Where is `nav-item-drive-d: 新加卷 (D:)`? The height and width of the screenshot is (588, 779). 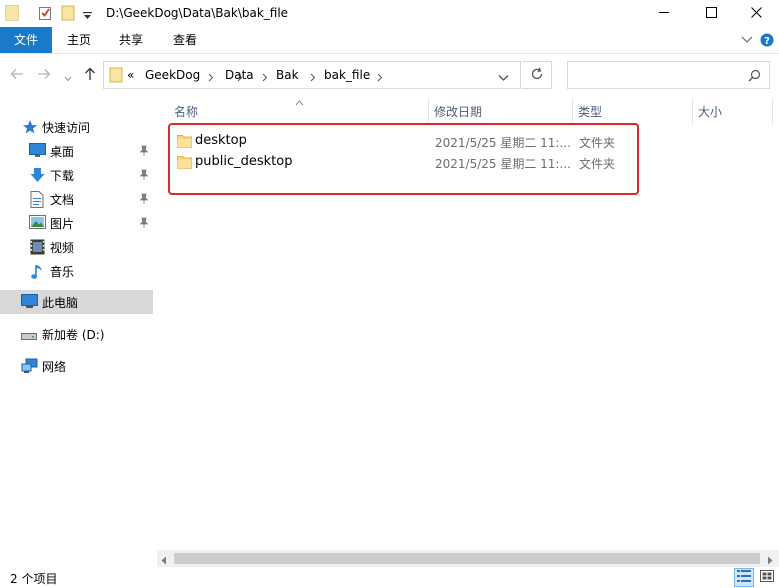 nav-item-drive-d: 新加卷 (D:) is located at coordinates (76, 334).